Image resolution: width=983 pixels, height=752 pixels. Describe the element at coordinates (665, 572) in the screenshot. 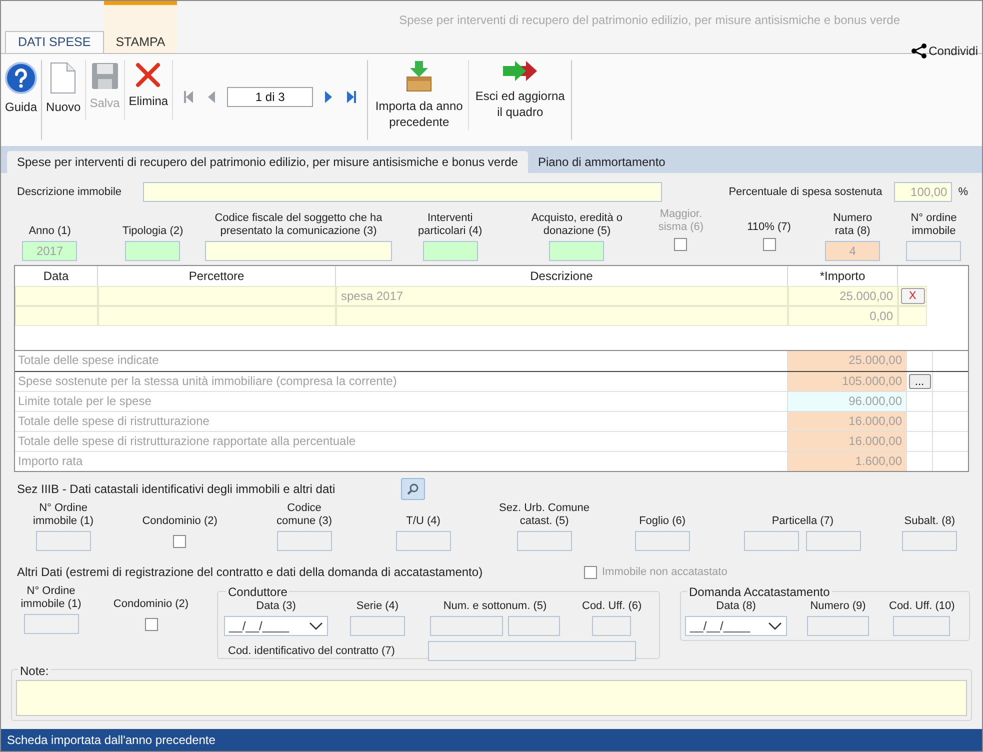

I see `field-label: Immobile non accatastato` at that location.